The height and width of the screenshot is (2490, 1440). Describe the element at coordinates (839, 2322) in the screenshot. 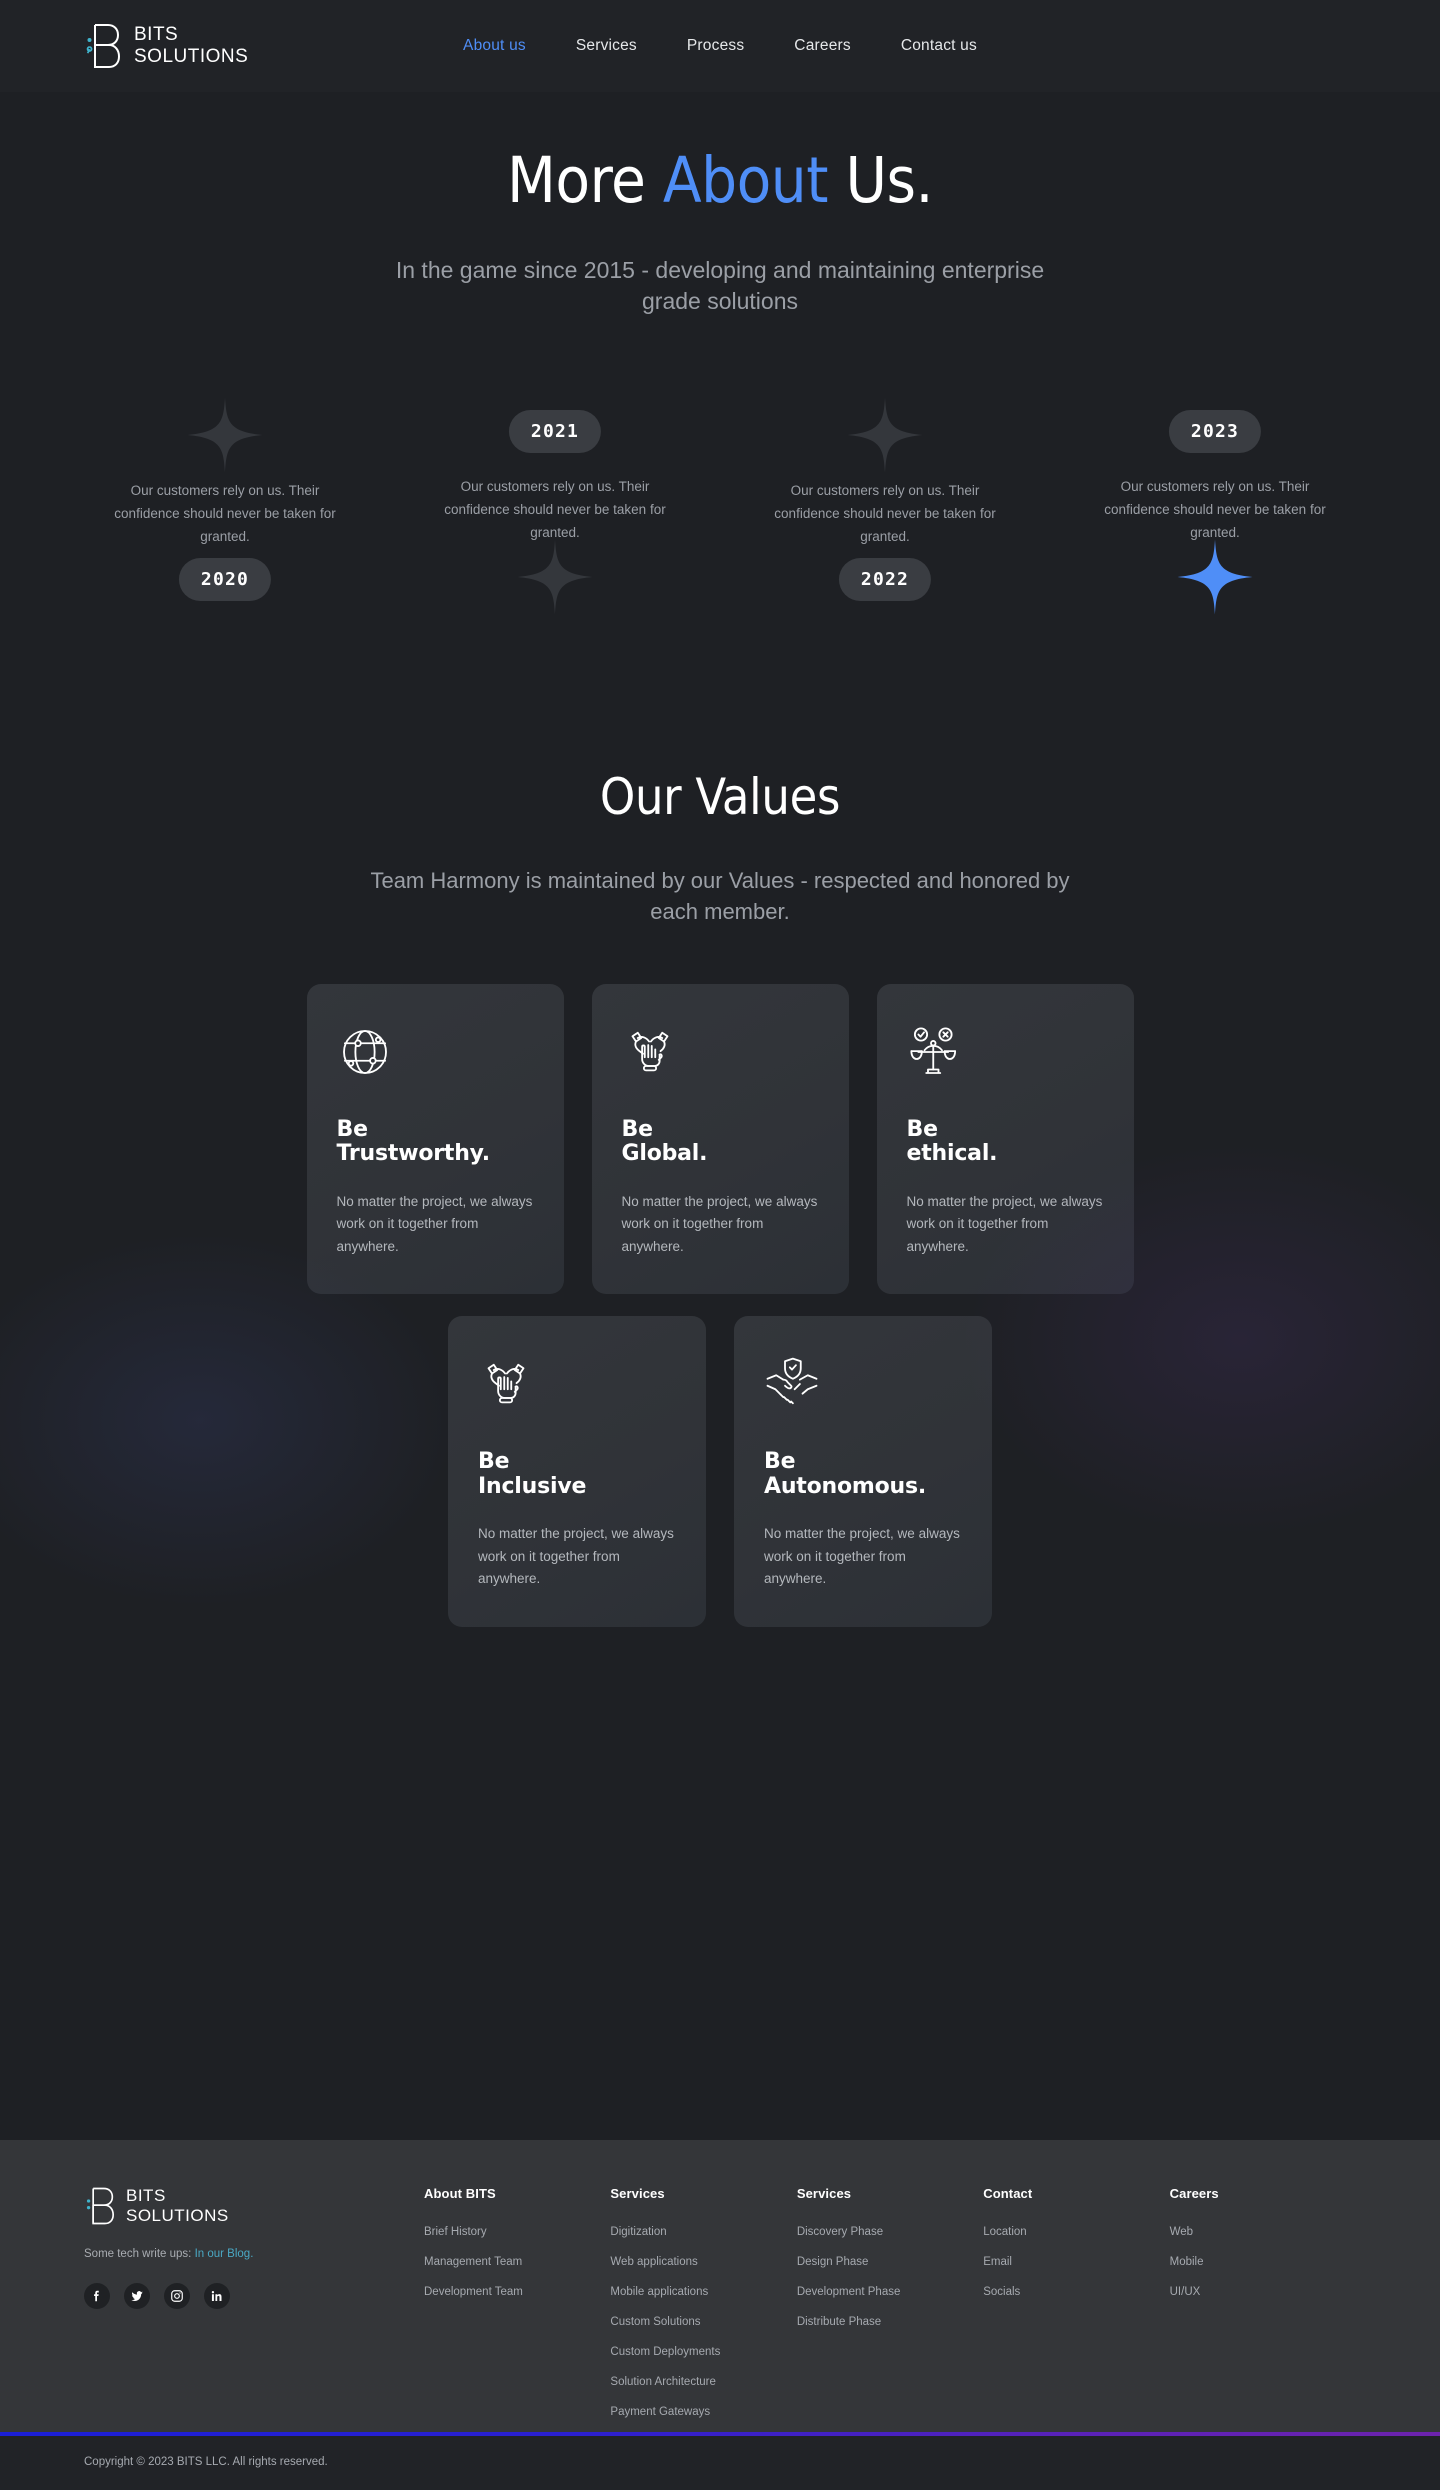

I see `footer-link: Distribute Phase` at that location.